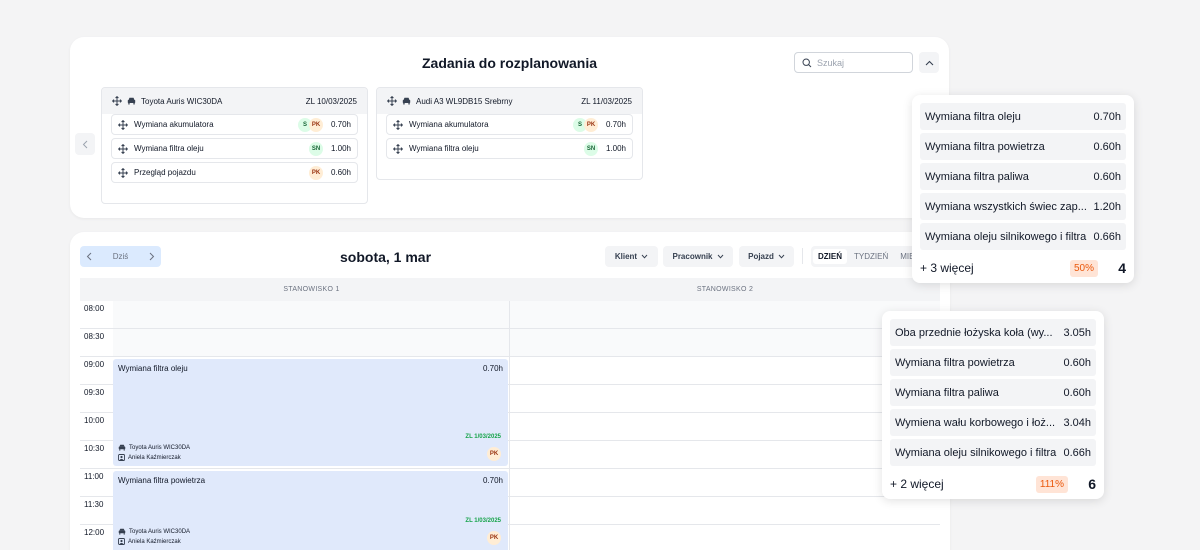 Image resolution: width=1200 pixels, height=550 pixels. What do you see at coordinates (1023, 206) in the screenshot?
I see `popover-task: Wymiana wszystkich świec zap... 1.20h` at bounding box center [1023, 206].